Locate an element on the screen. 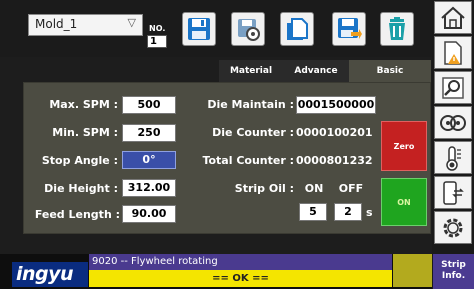 This screenshot has width=474, height=289. save-as-icon is located at coordinates (350, 28).